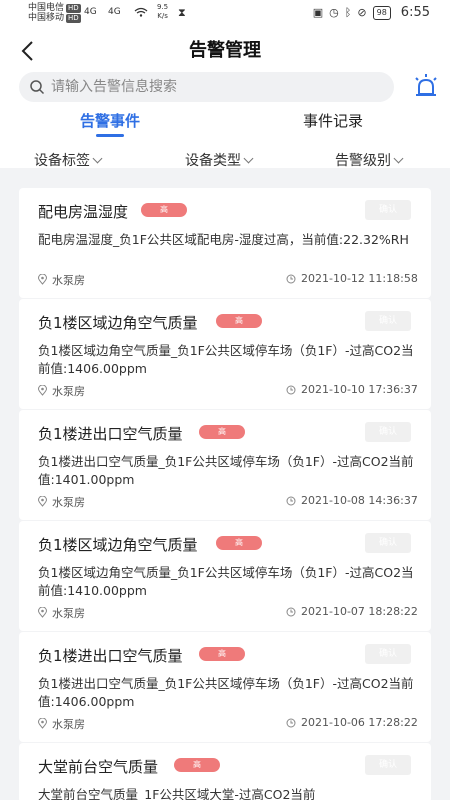  What do you see at coordinates (182, 12) in the screenshot?
I see `hourglass-icon: ⧗` at bounding box center [182, 12].